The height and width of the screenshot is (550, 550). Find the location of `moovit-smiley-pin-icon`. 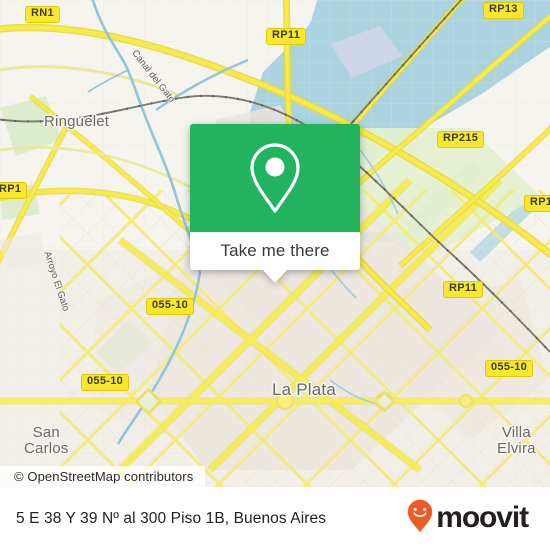

moovit-smiley-pin-icon is located at coordinates (420, 518).